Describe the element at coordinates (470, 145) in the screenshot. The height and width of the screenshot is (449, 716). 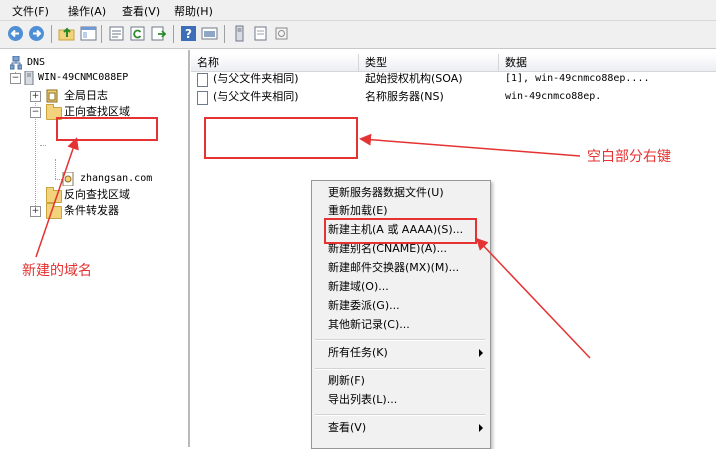
I see `arrow-to-blank-area` at that location.